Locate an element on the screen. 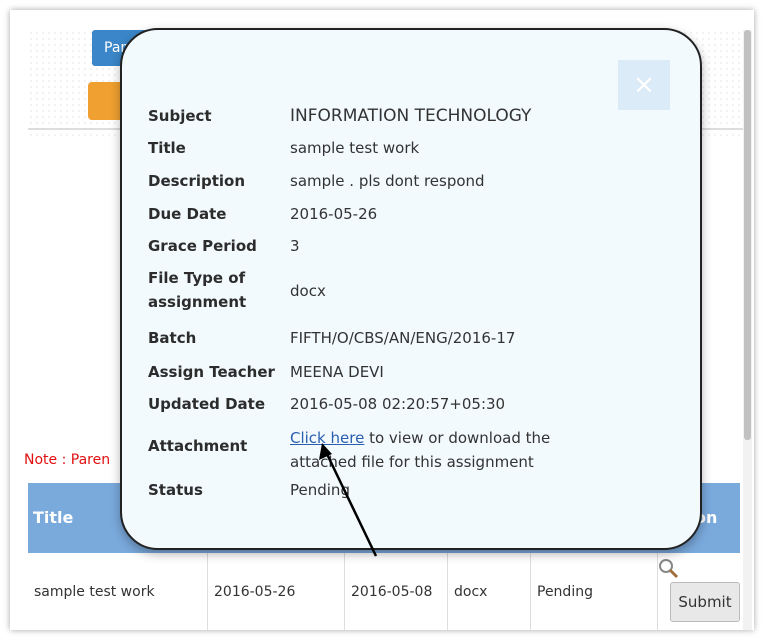  value-due-date: 2016-05-26 is located at coordinates (334, 214).